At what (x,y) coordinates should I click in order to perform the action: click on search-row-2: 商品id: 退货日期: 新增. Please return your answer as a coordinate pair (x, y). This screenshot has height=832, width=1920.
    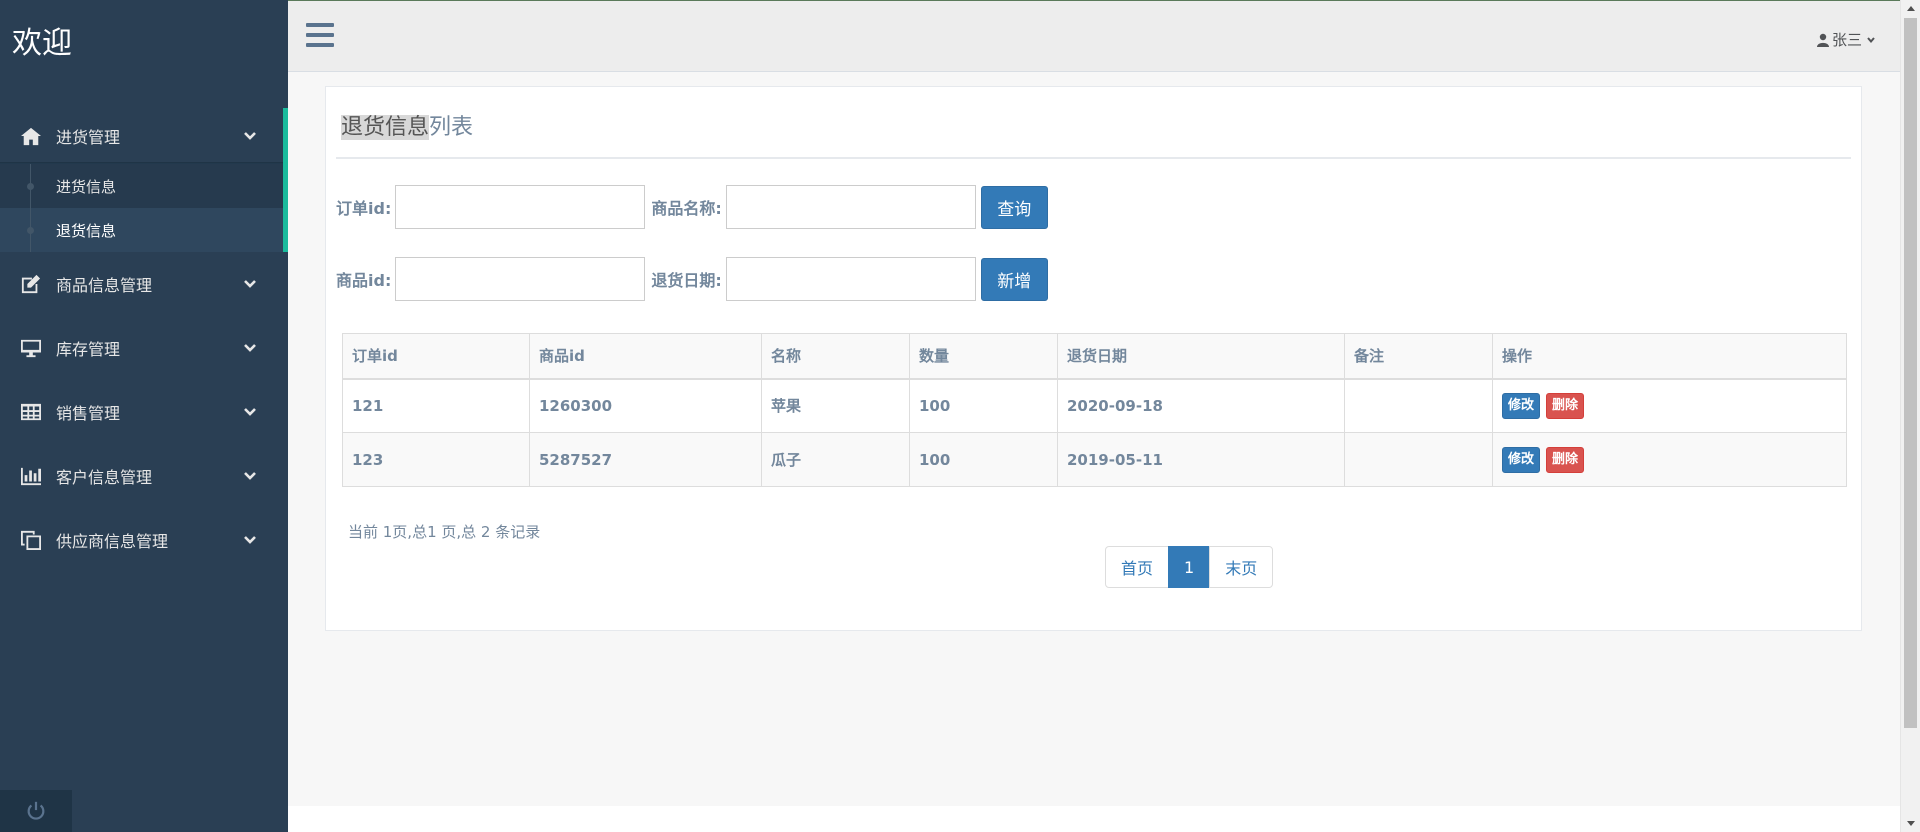
    Looking at the image, I should click on (692, 279).